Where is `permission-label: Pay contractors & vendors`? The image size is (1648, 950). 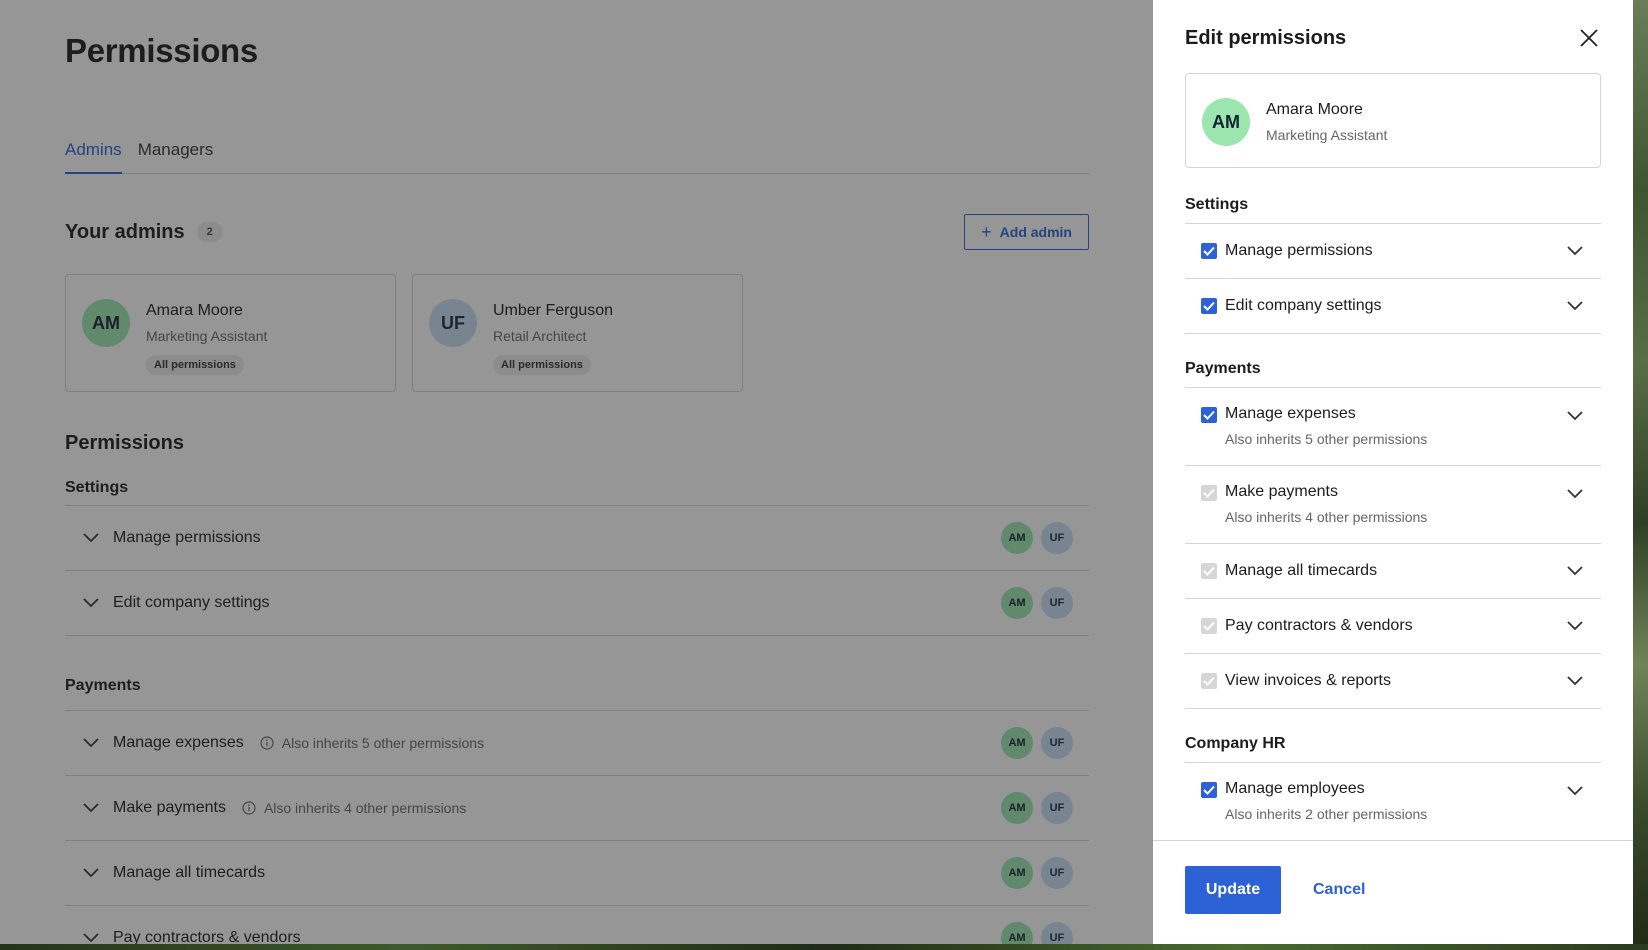 permission-label: Pay contractors & vendors is located at coordinates (1319, 625).